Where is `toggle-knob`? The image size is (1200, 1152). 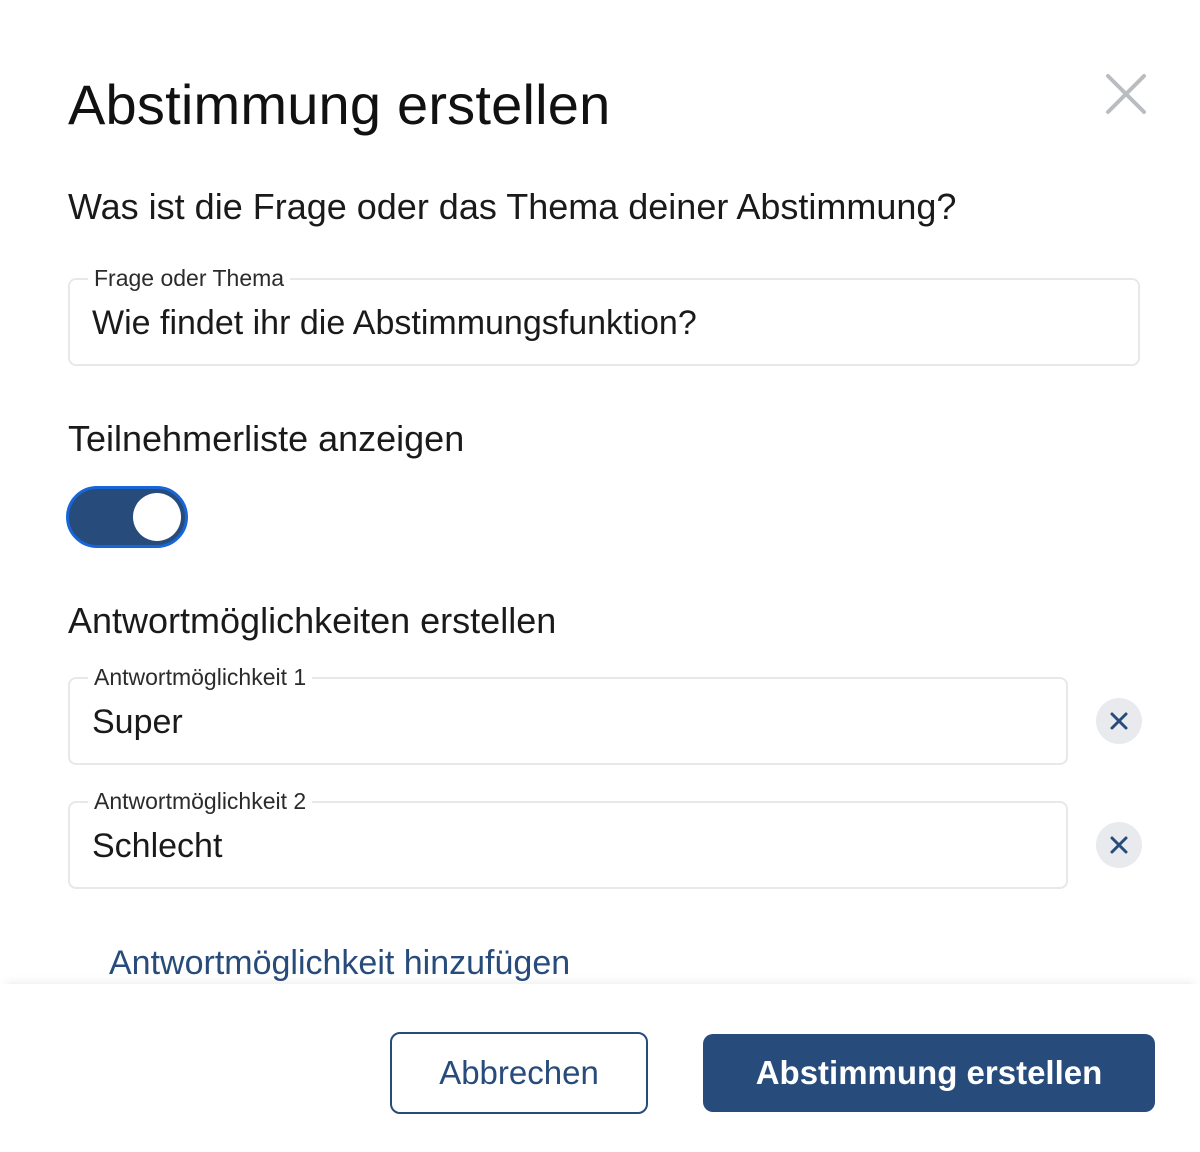
toggle-knob is located at coordinates (157, 517).